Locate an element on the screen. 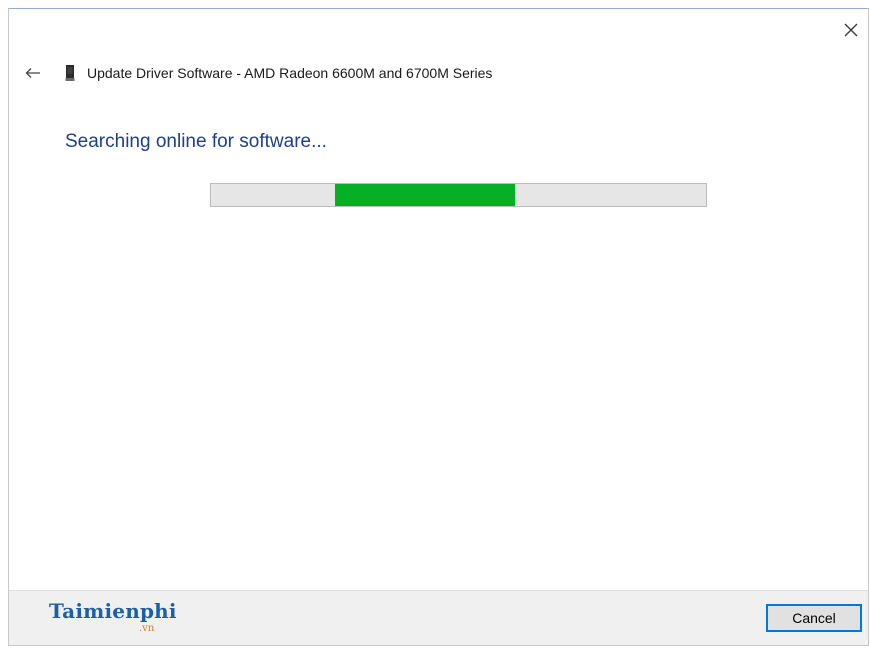 This screenshot has width=870, height=648. cancel-button: Cancel is located at coordinates (814, 618).